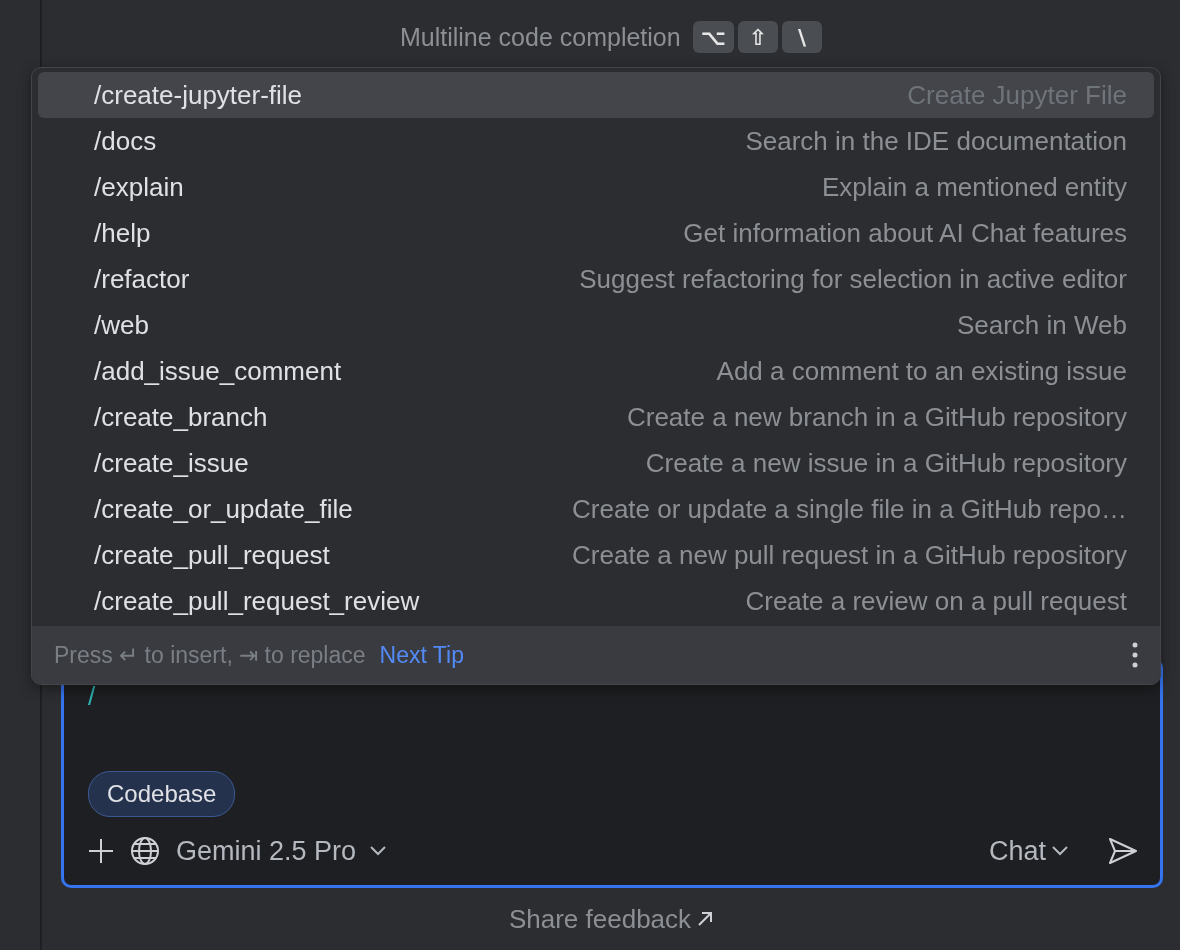 This screenshot has height=950, width=1180. Describe the element at coordinates (853, 279) in the screenshot. I see `command-description: Suggest refactoring for selection in active editor` at that location.